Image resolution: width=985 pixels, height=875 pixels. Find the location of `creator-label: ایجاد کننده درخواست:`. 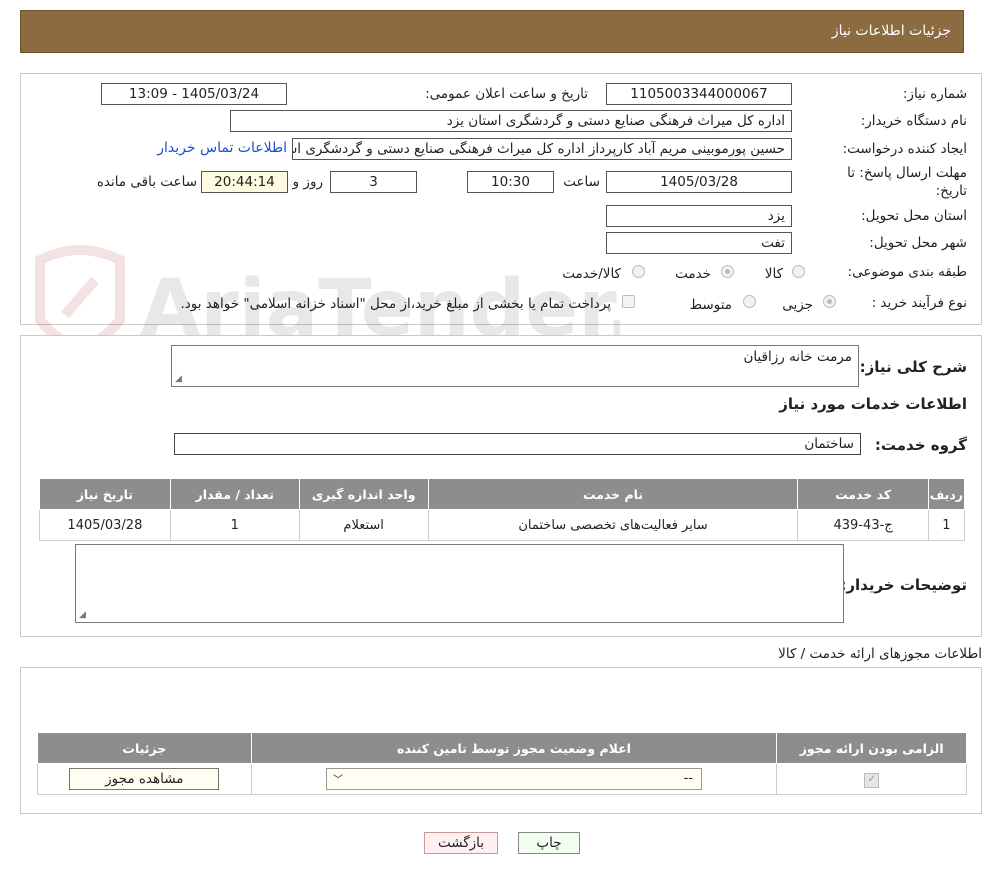

creator-label: ایجاد کننده درخواست: is located at coordinates (904, 149).